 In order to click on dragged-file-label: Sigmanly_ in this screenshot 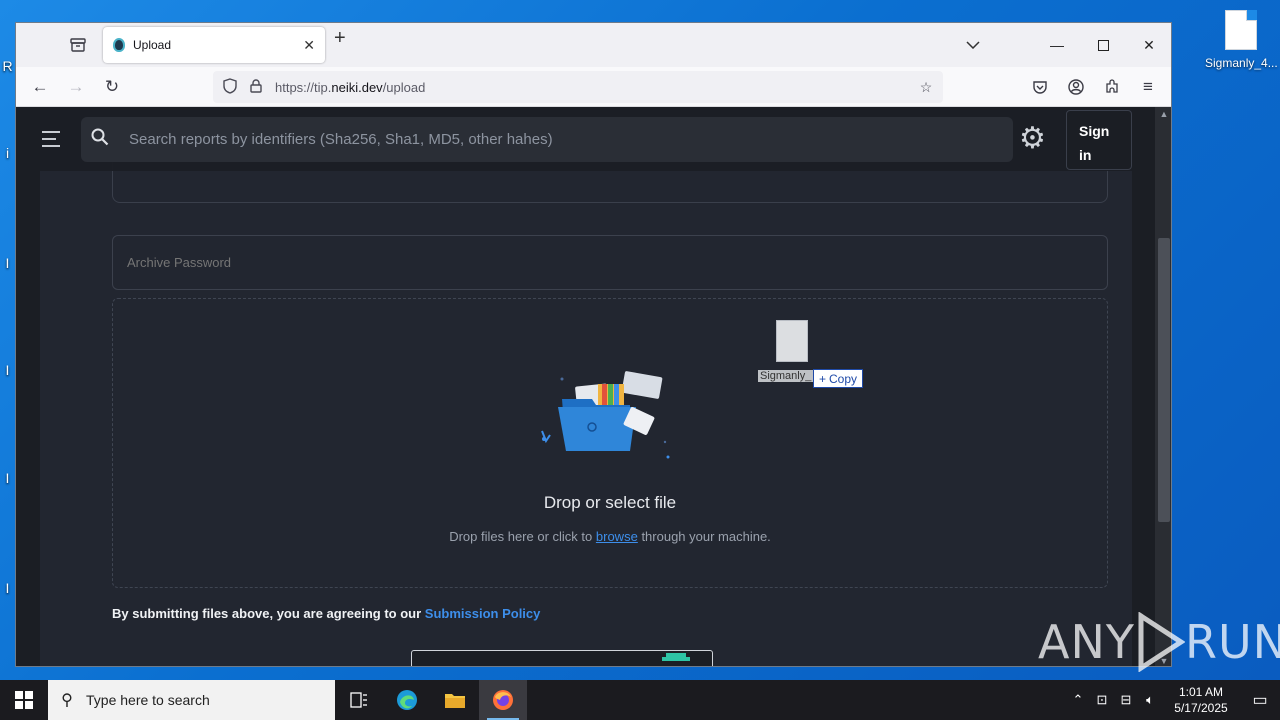, I will do `click(786, 376)`.